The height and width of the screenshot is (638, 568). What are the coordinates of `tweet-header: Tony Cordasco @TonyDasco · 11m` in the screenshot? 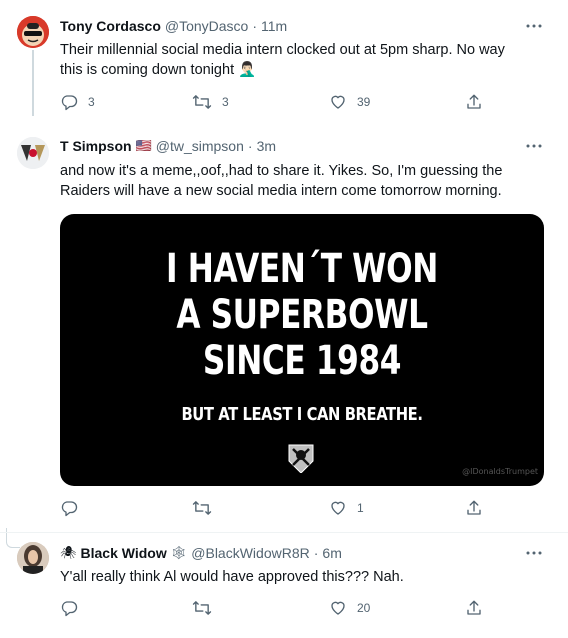 It's located at (173, 26).